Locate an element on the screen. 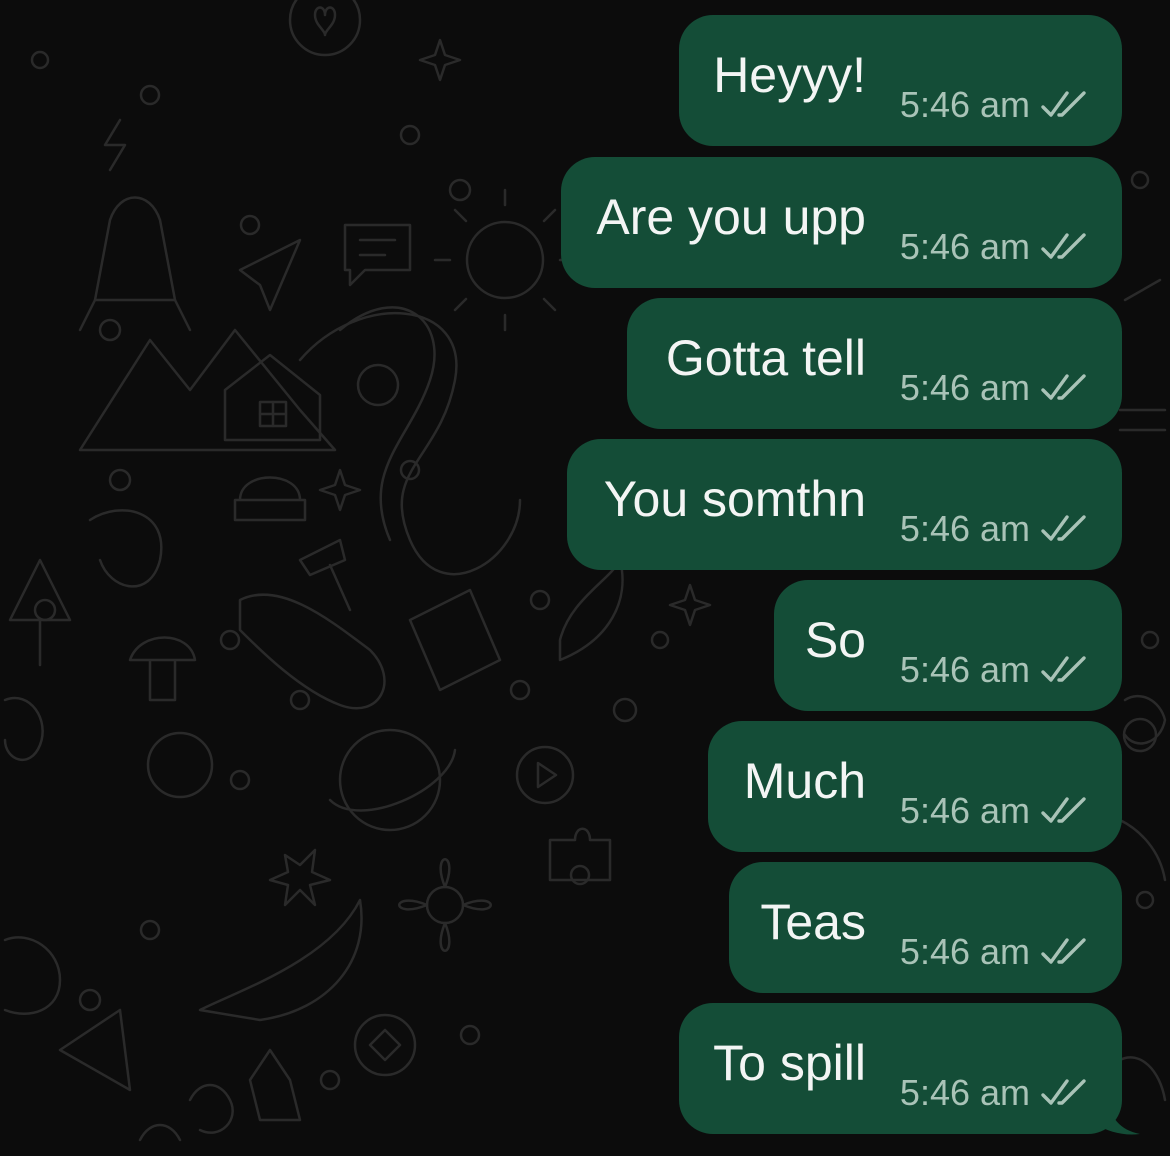 This screenshot has height=1156, width=1170. message-bubble: Teas 5:46 am is located at coordinates (925, 927).